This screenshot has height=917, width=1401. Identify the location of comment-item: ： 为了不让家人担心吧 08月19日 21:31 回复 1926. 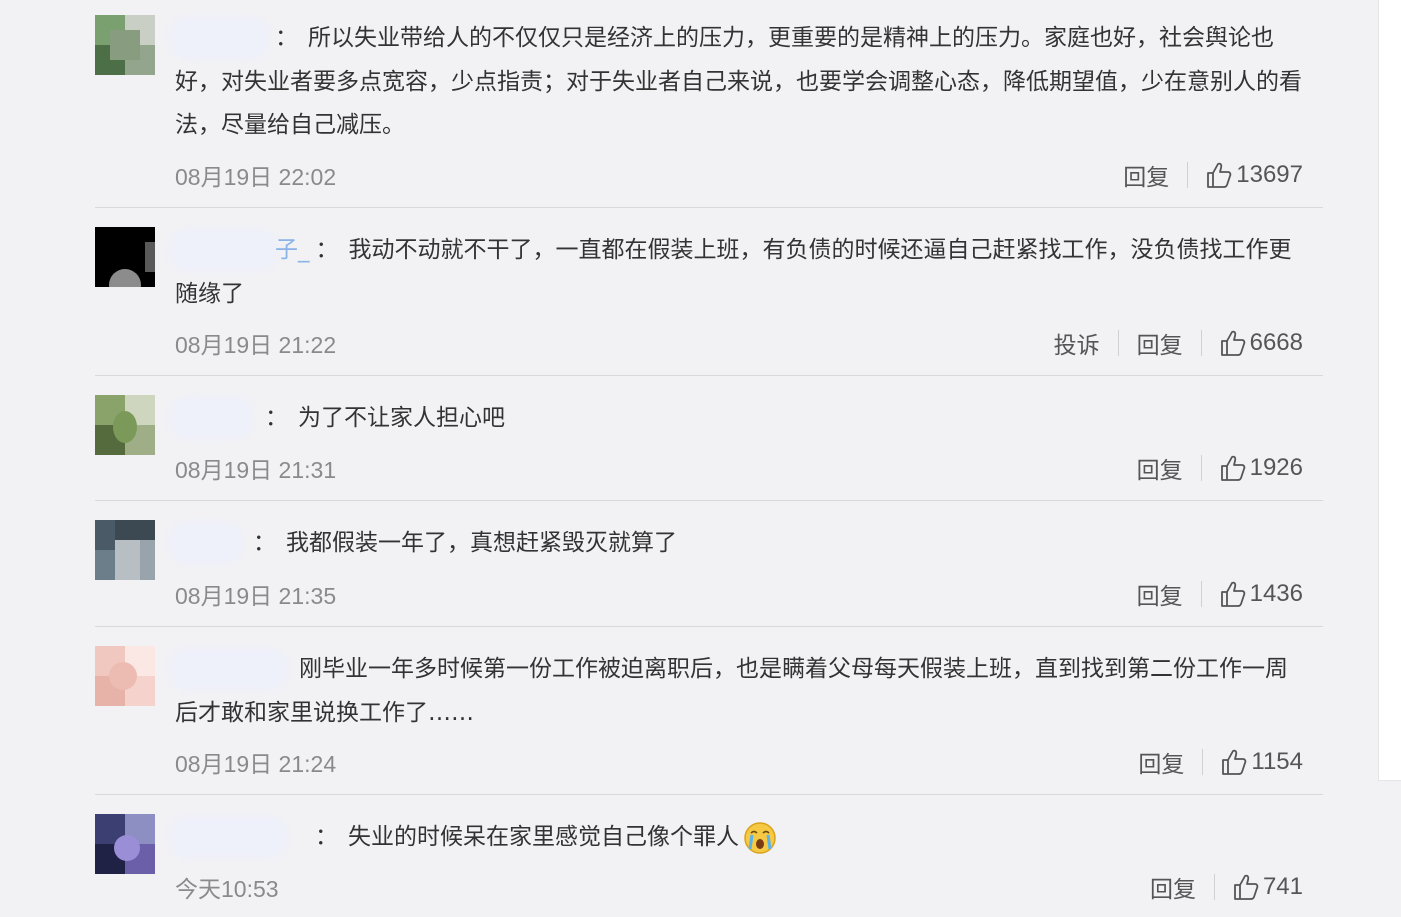
(709, 448).